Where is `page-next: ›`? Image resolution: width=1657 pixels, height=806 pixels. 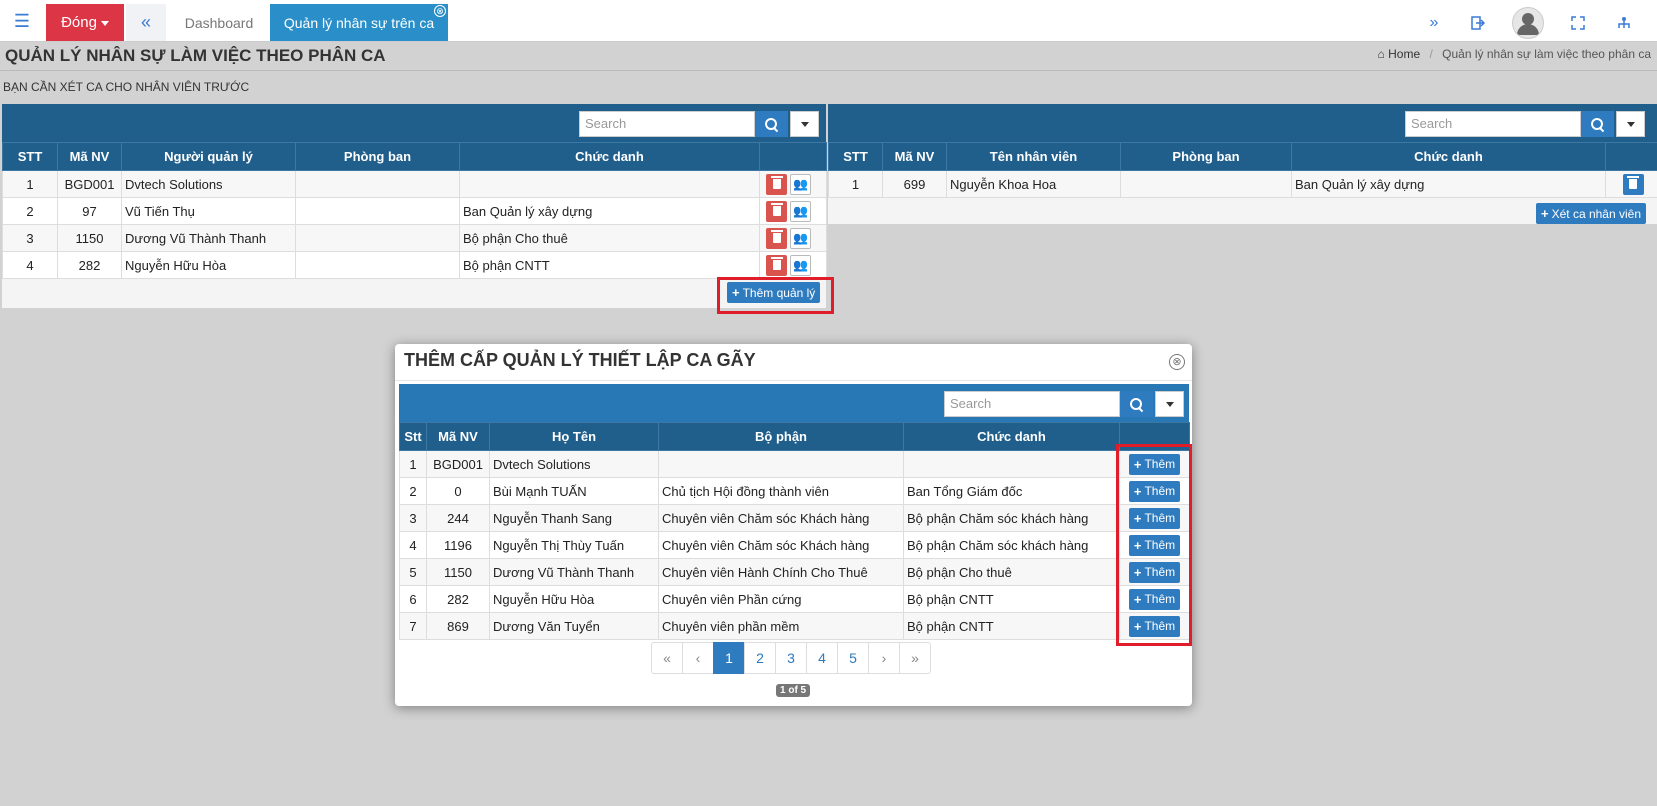
page-next: › is located at coordinates (884, 658).